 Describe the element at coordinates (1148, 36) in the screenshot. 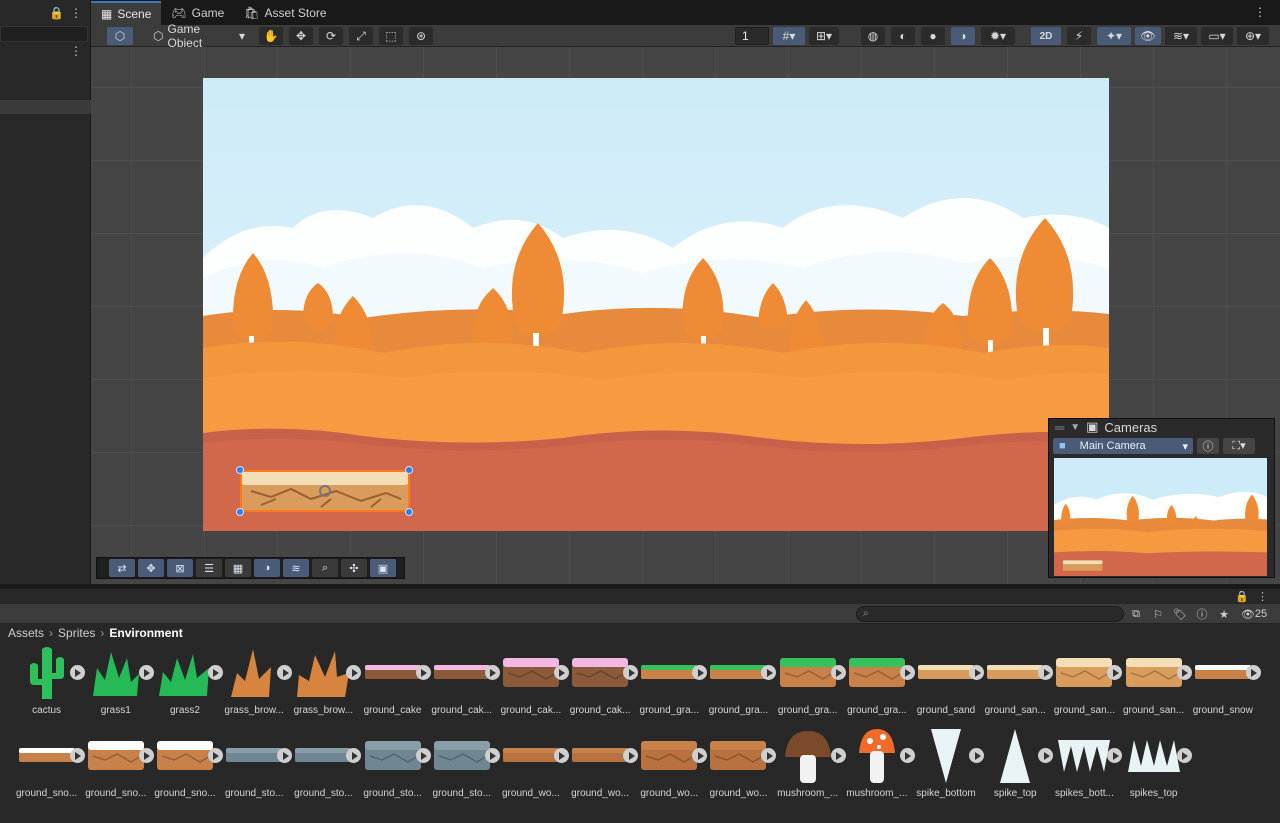

I see `visibility-eye-icon: 👁︎` at that location.